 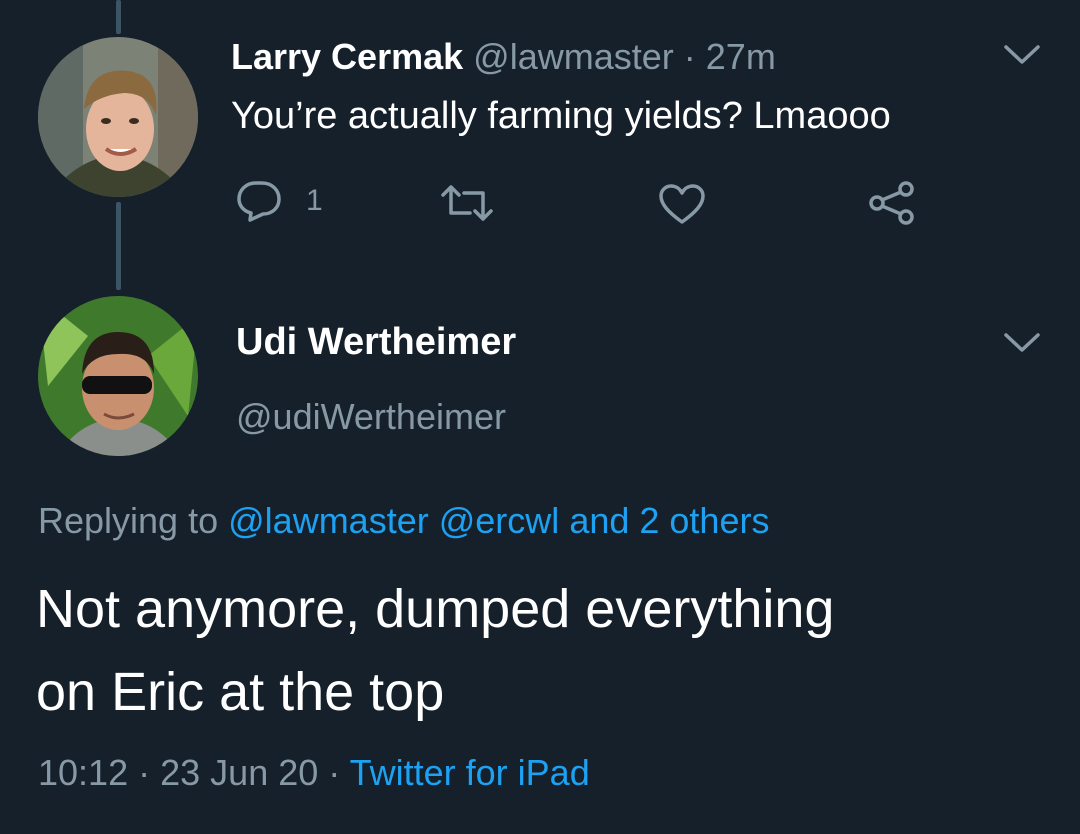 What do you see at coordinates (259, 201) in the screenshot?
I see `reply-icon` at bounding box center [259, 201].